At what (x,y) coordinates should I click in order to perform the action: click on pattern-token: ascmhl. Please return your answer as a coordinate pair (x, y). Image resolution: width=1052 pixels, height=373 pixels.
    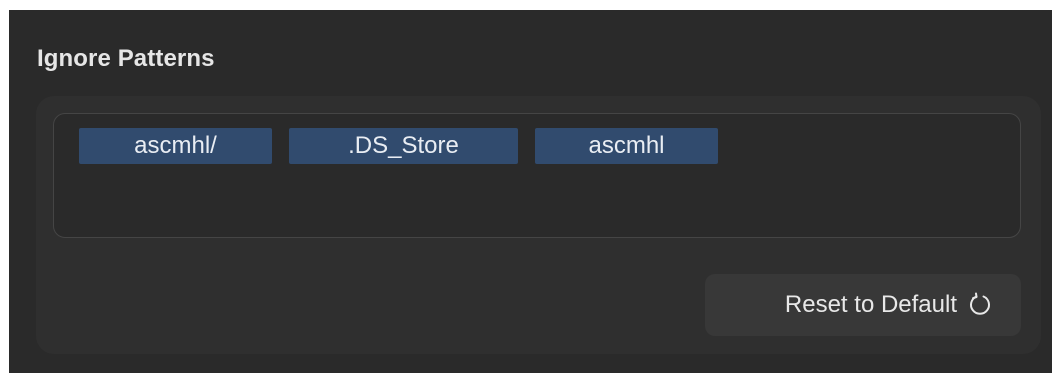
    Looking at the image, I should click on (626, 146).